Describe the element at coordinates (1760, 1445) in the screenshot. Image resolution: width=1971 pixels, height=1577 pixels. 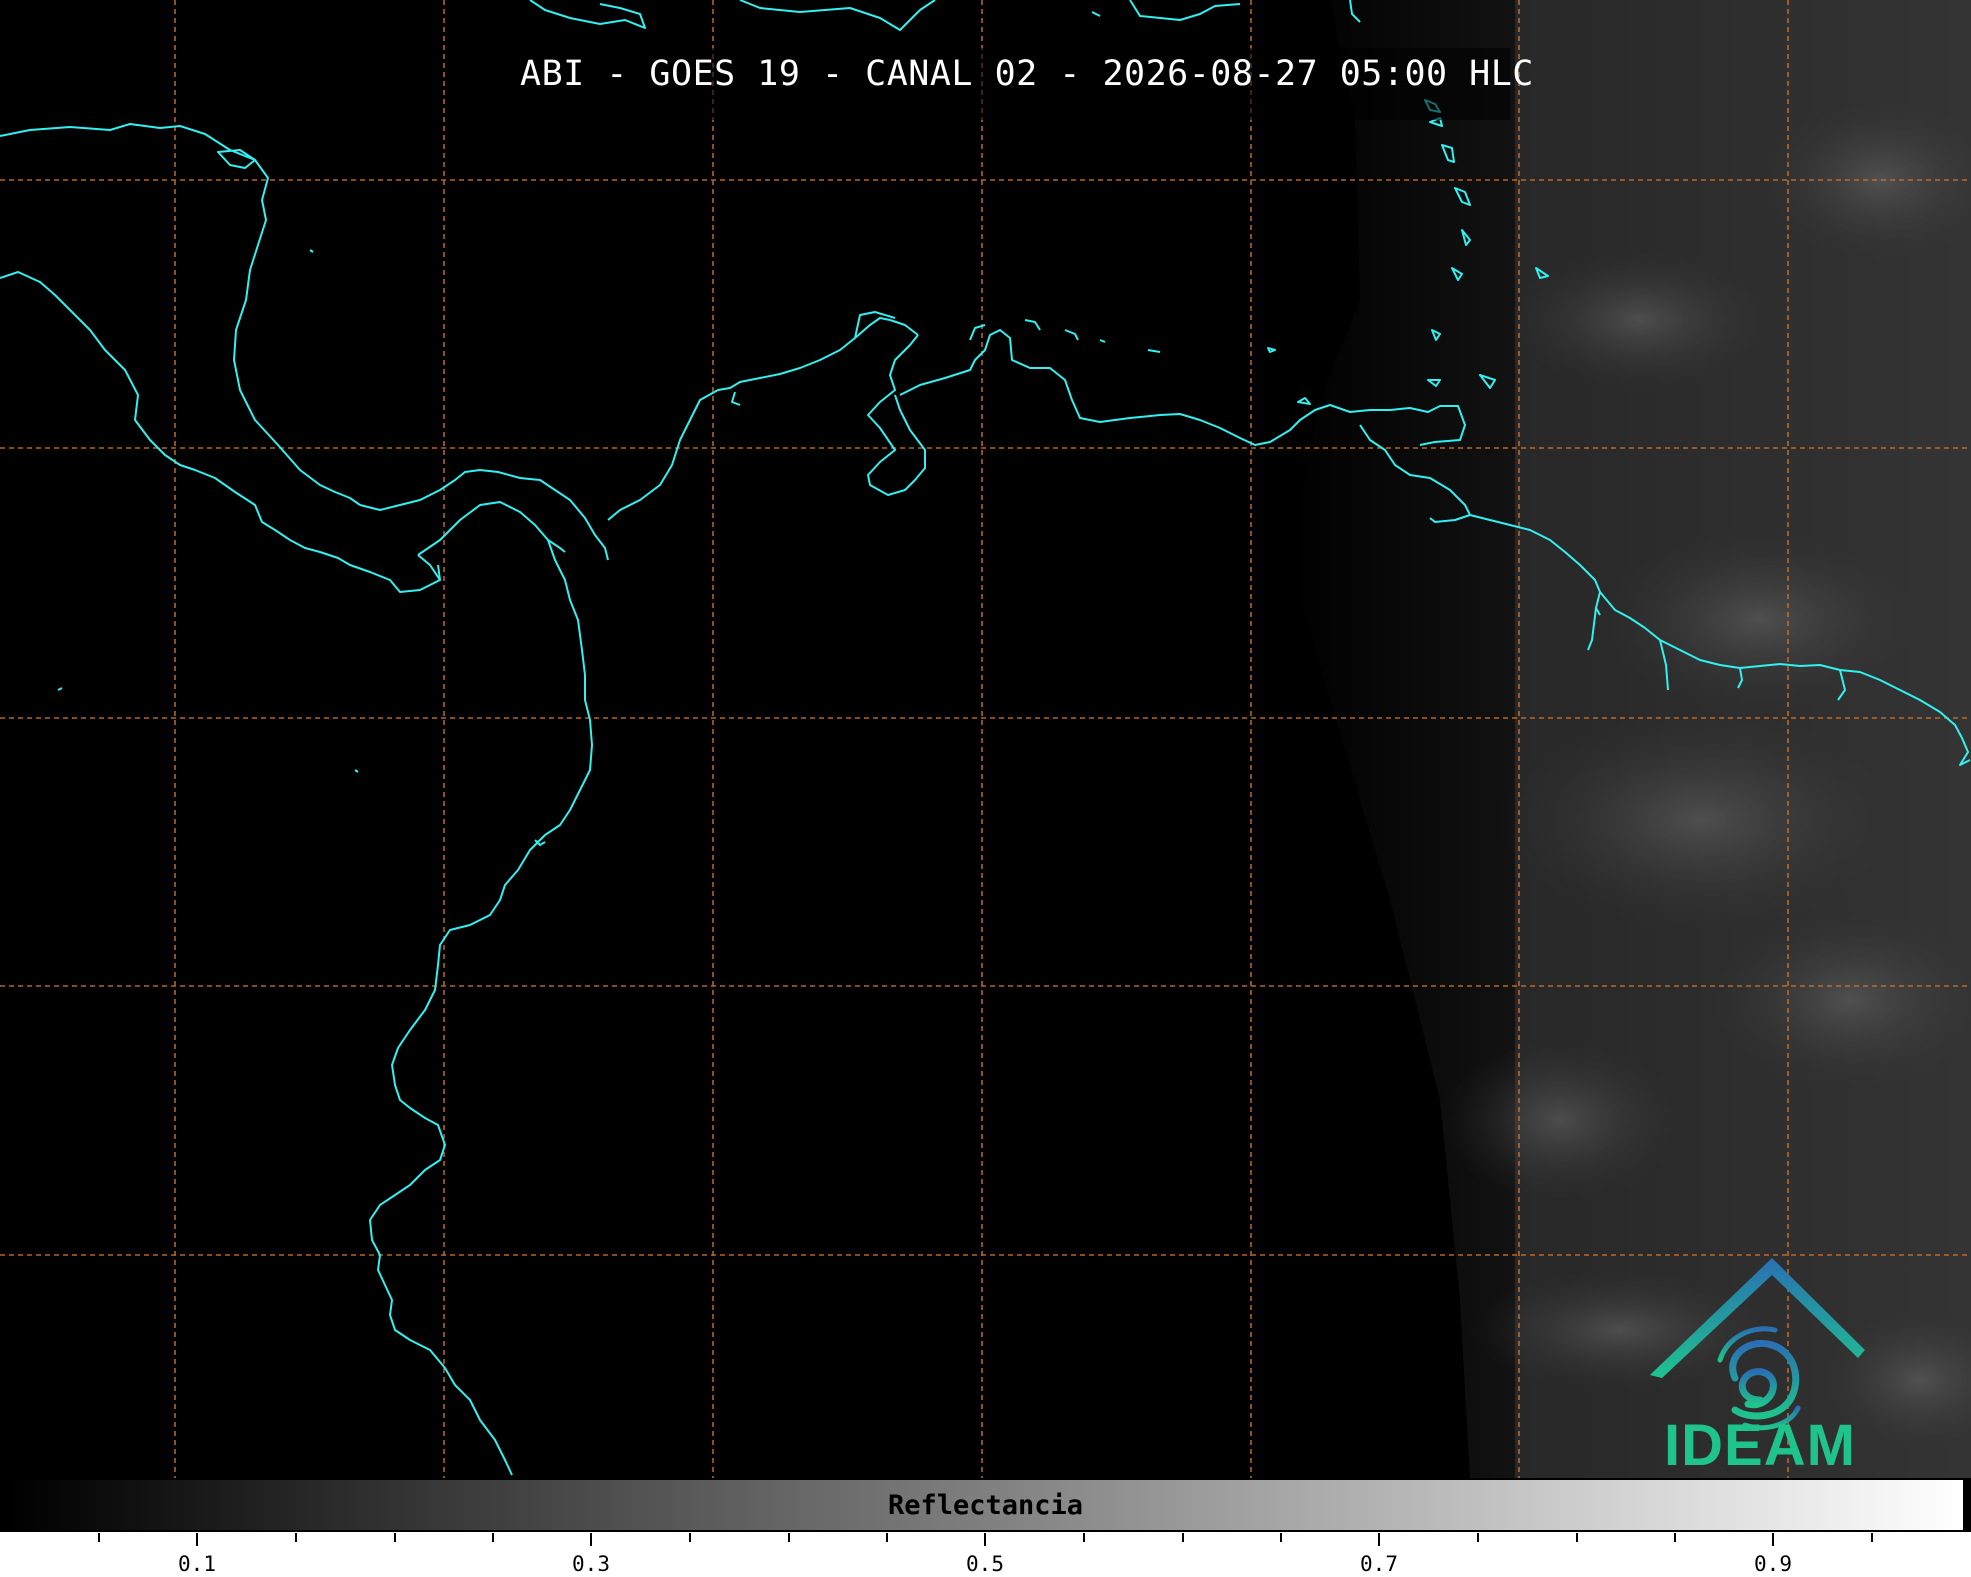
I see `ideam-logo-text: IDEAM` at that location.